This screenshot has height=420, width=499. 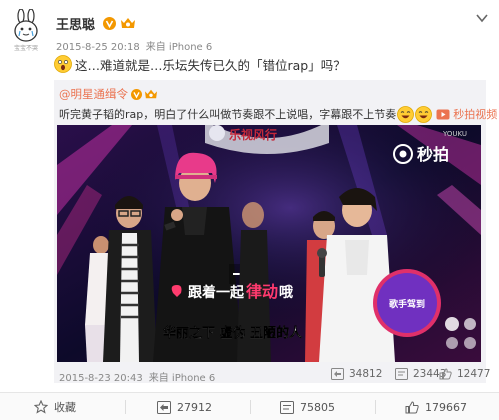 What do you see at coordinates (101, 378) in the screenshot?
I see `retweet-time: 2015-8-23 20:43` at bounding box center [101, 378].